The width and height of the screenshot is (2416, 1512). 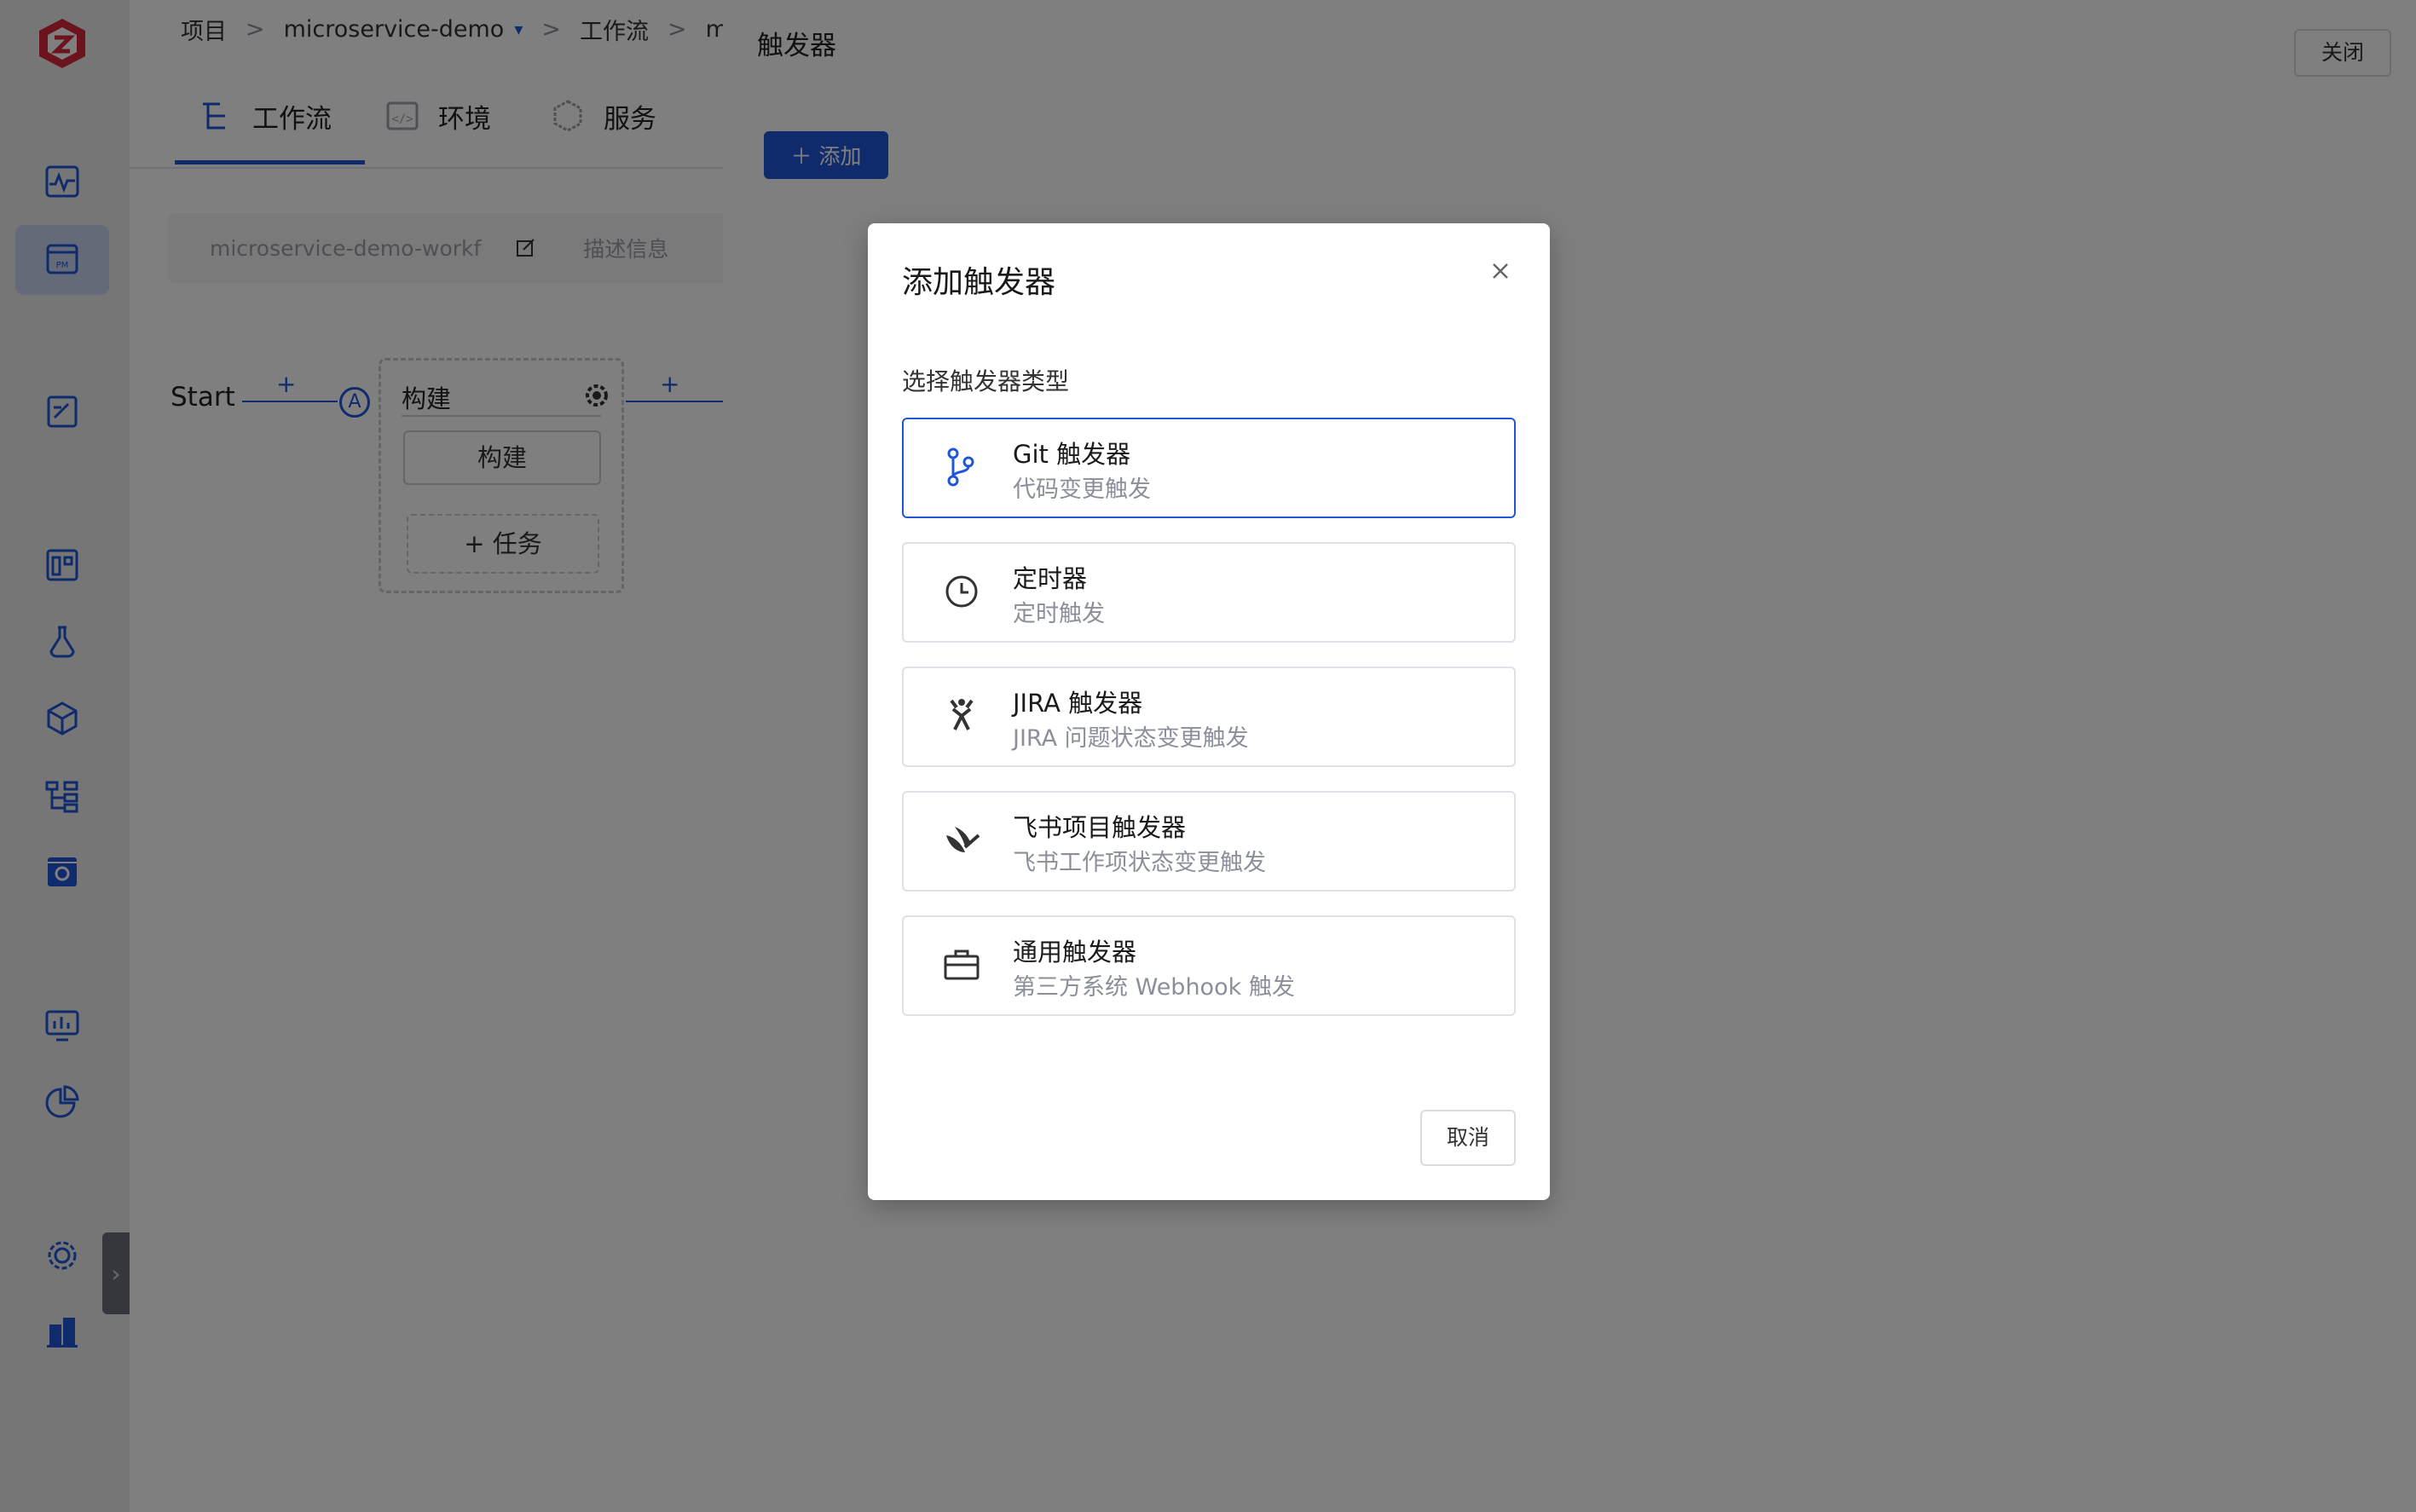 I want to click on trigger-option-jira: JIRA 触发器 JIRA 问题状态变更触发, so click(x=1209, y=717).